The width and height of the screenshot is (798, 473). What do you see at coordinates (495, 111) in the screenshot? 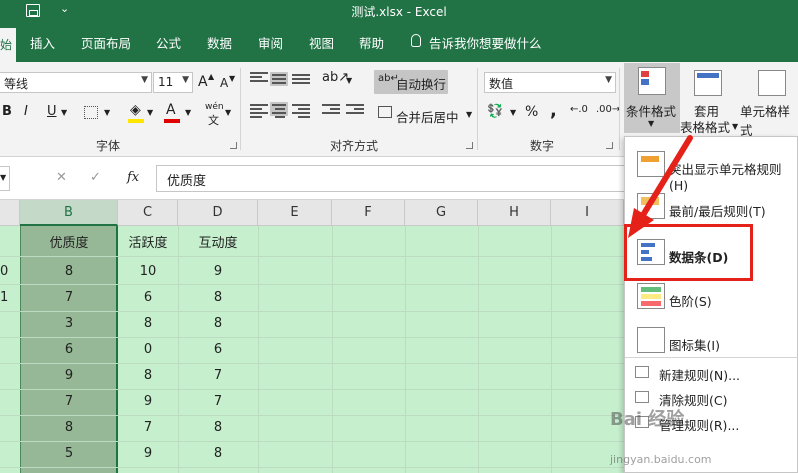
I see `accounting-format-icon: 💱` at bounding box center [495, 111].